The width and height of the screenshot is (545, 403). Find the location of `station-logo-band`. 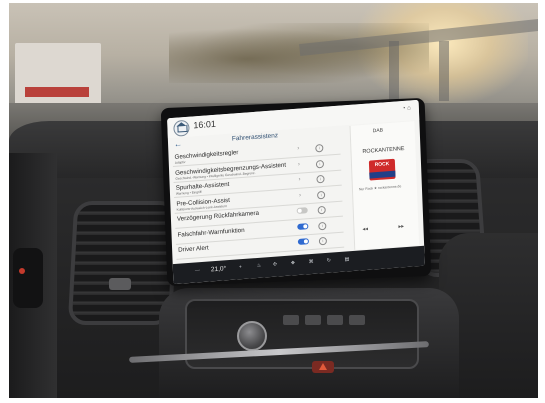

station-logo-band is located at coordinates (382, 174).